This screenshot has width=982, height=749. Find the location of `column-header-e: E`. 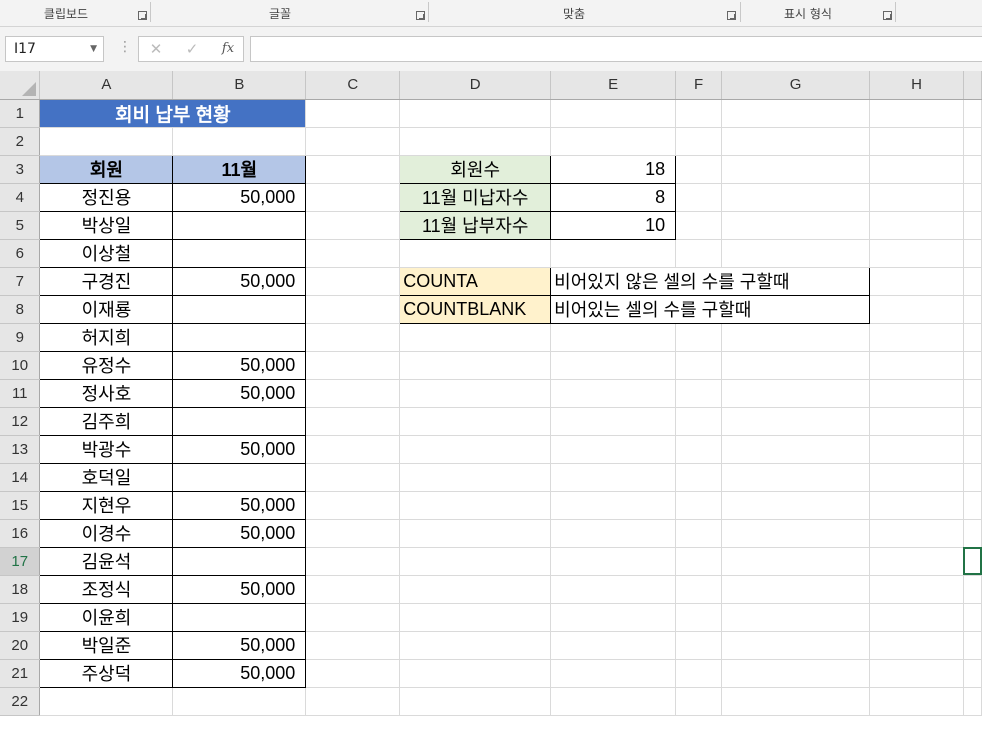

column-header-e: E is located at coordinates (613, 85).